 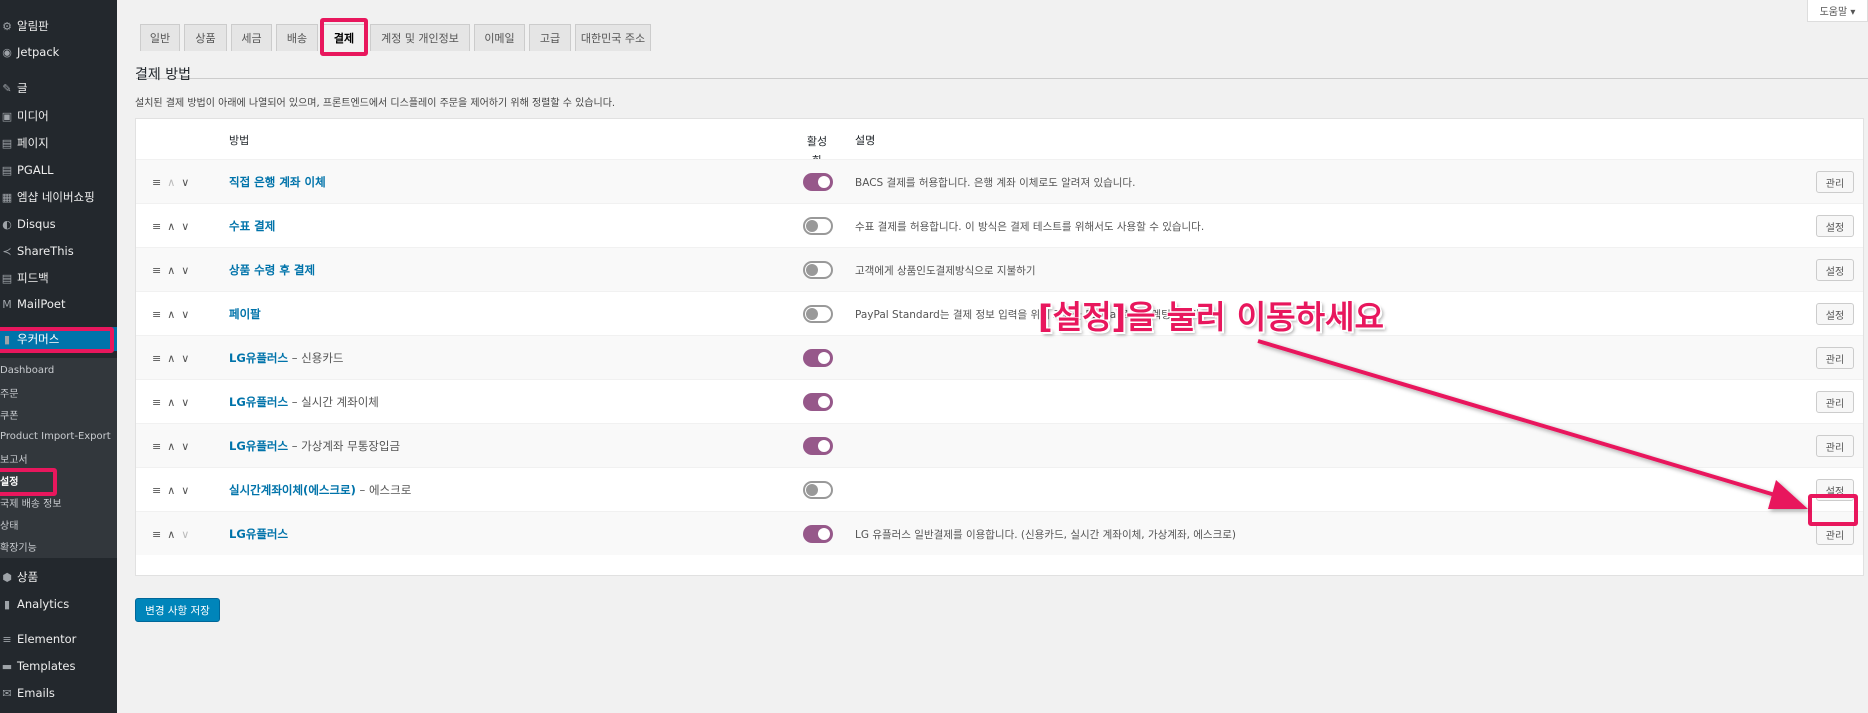 I want to click on gateway-name-link: 직접 은행 계좌 이체, so click(x=277, y=182).